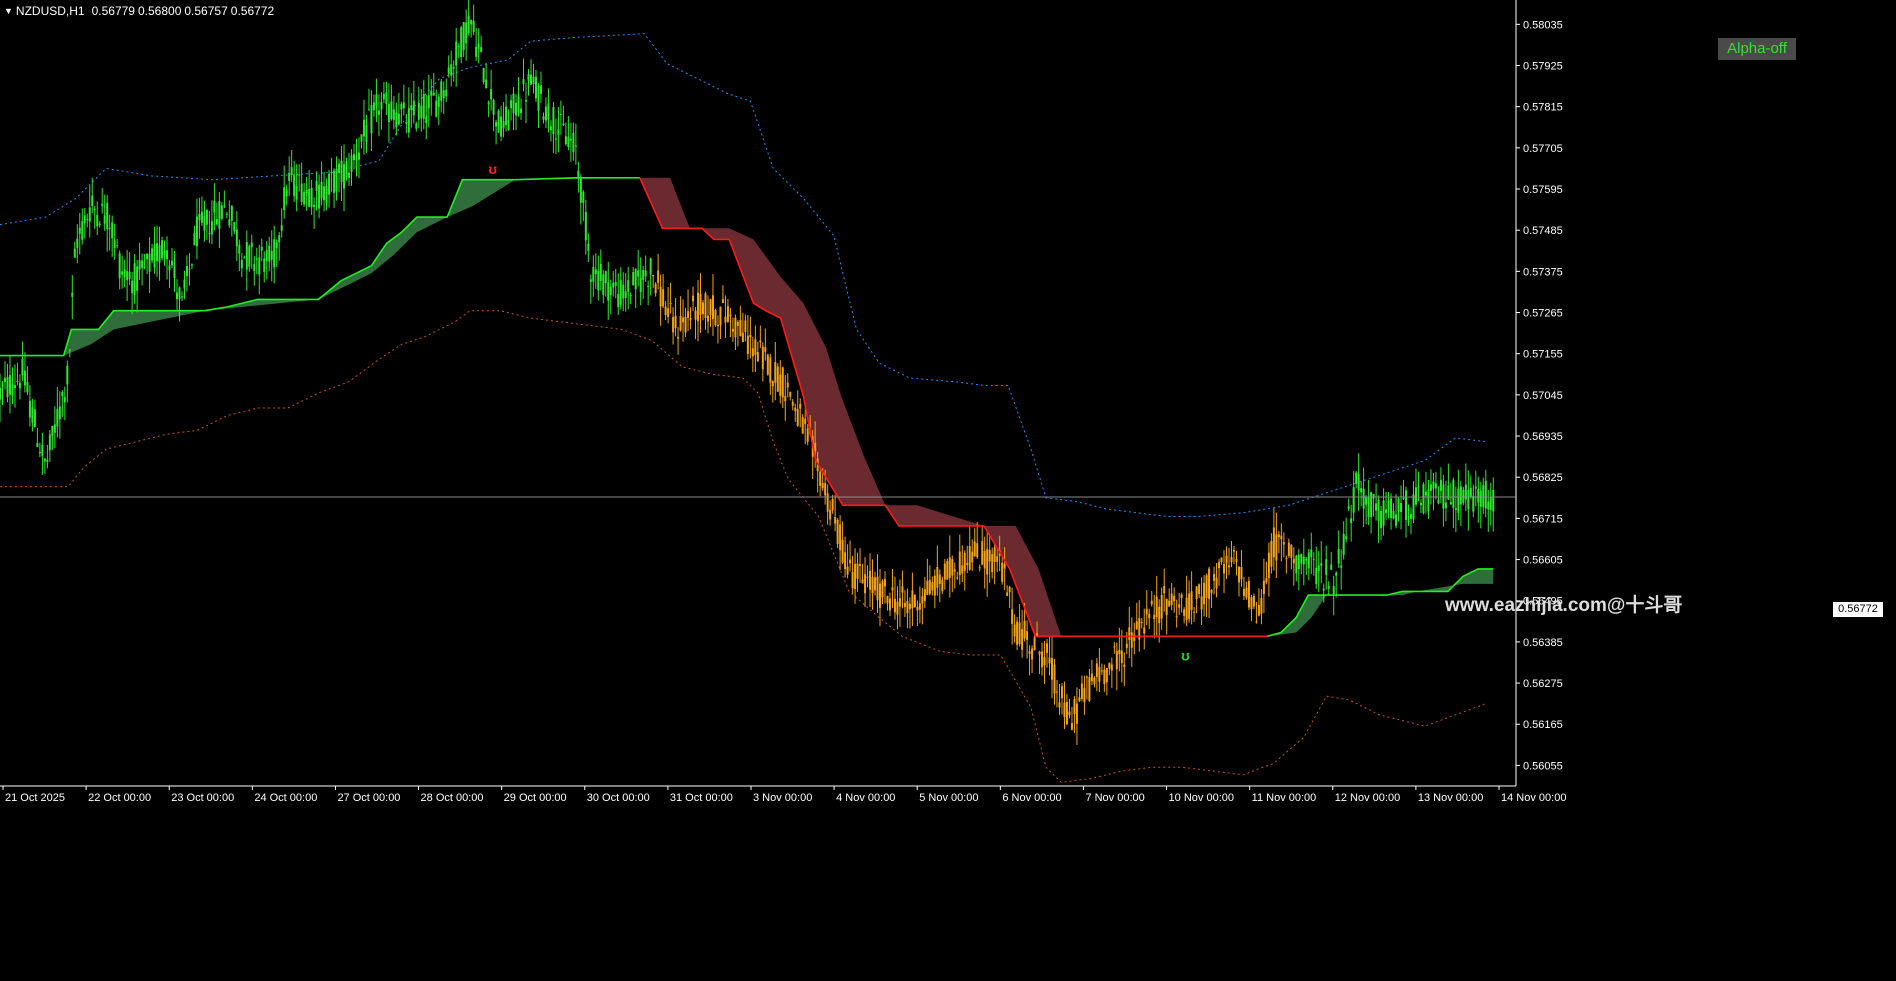 The width and height of the screenshot is (1896, 981). Describe the element at coordinates (119, 798) in the screenshot. I see `time-tick-label: 22 Oct 00:00` at that location.